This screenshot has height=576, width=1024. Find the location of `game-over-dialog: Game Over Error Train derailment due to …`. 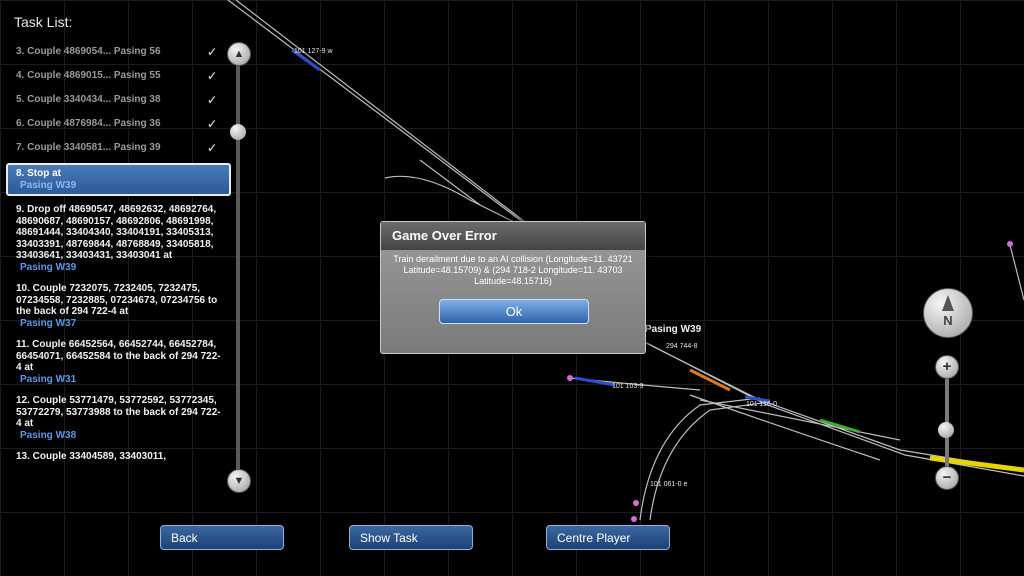

game-over-dialog: Game Over Error Train derailment due to … is located at coordinates (513, 287).